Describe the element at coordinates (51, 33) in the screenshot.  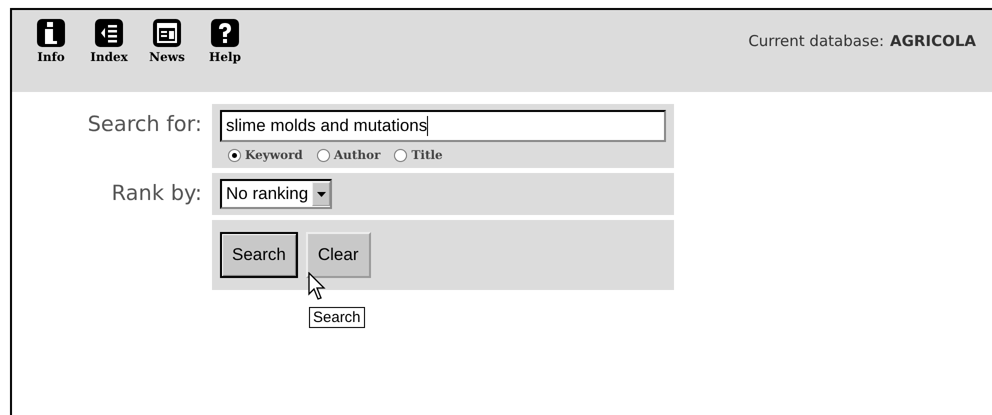
I see `info-icon` at that location.